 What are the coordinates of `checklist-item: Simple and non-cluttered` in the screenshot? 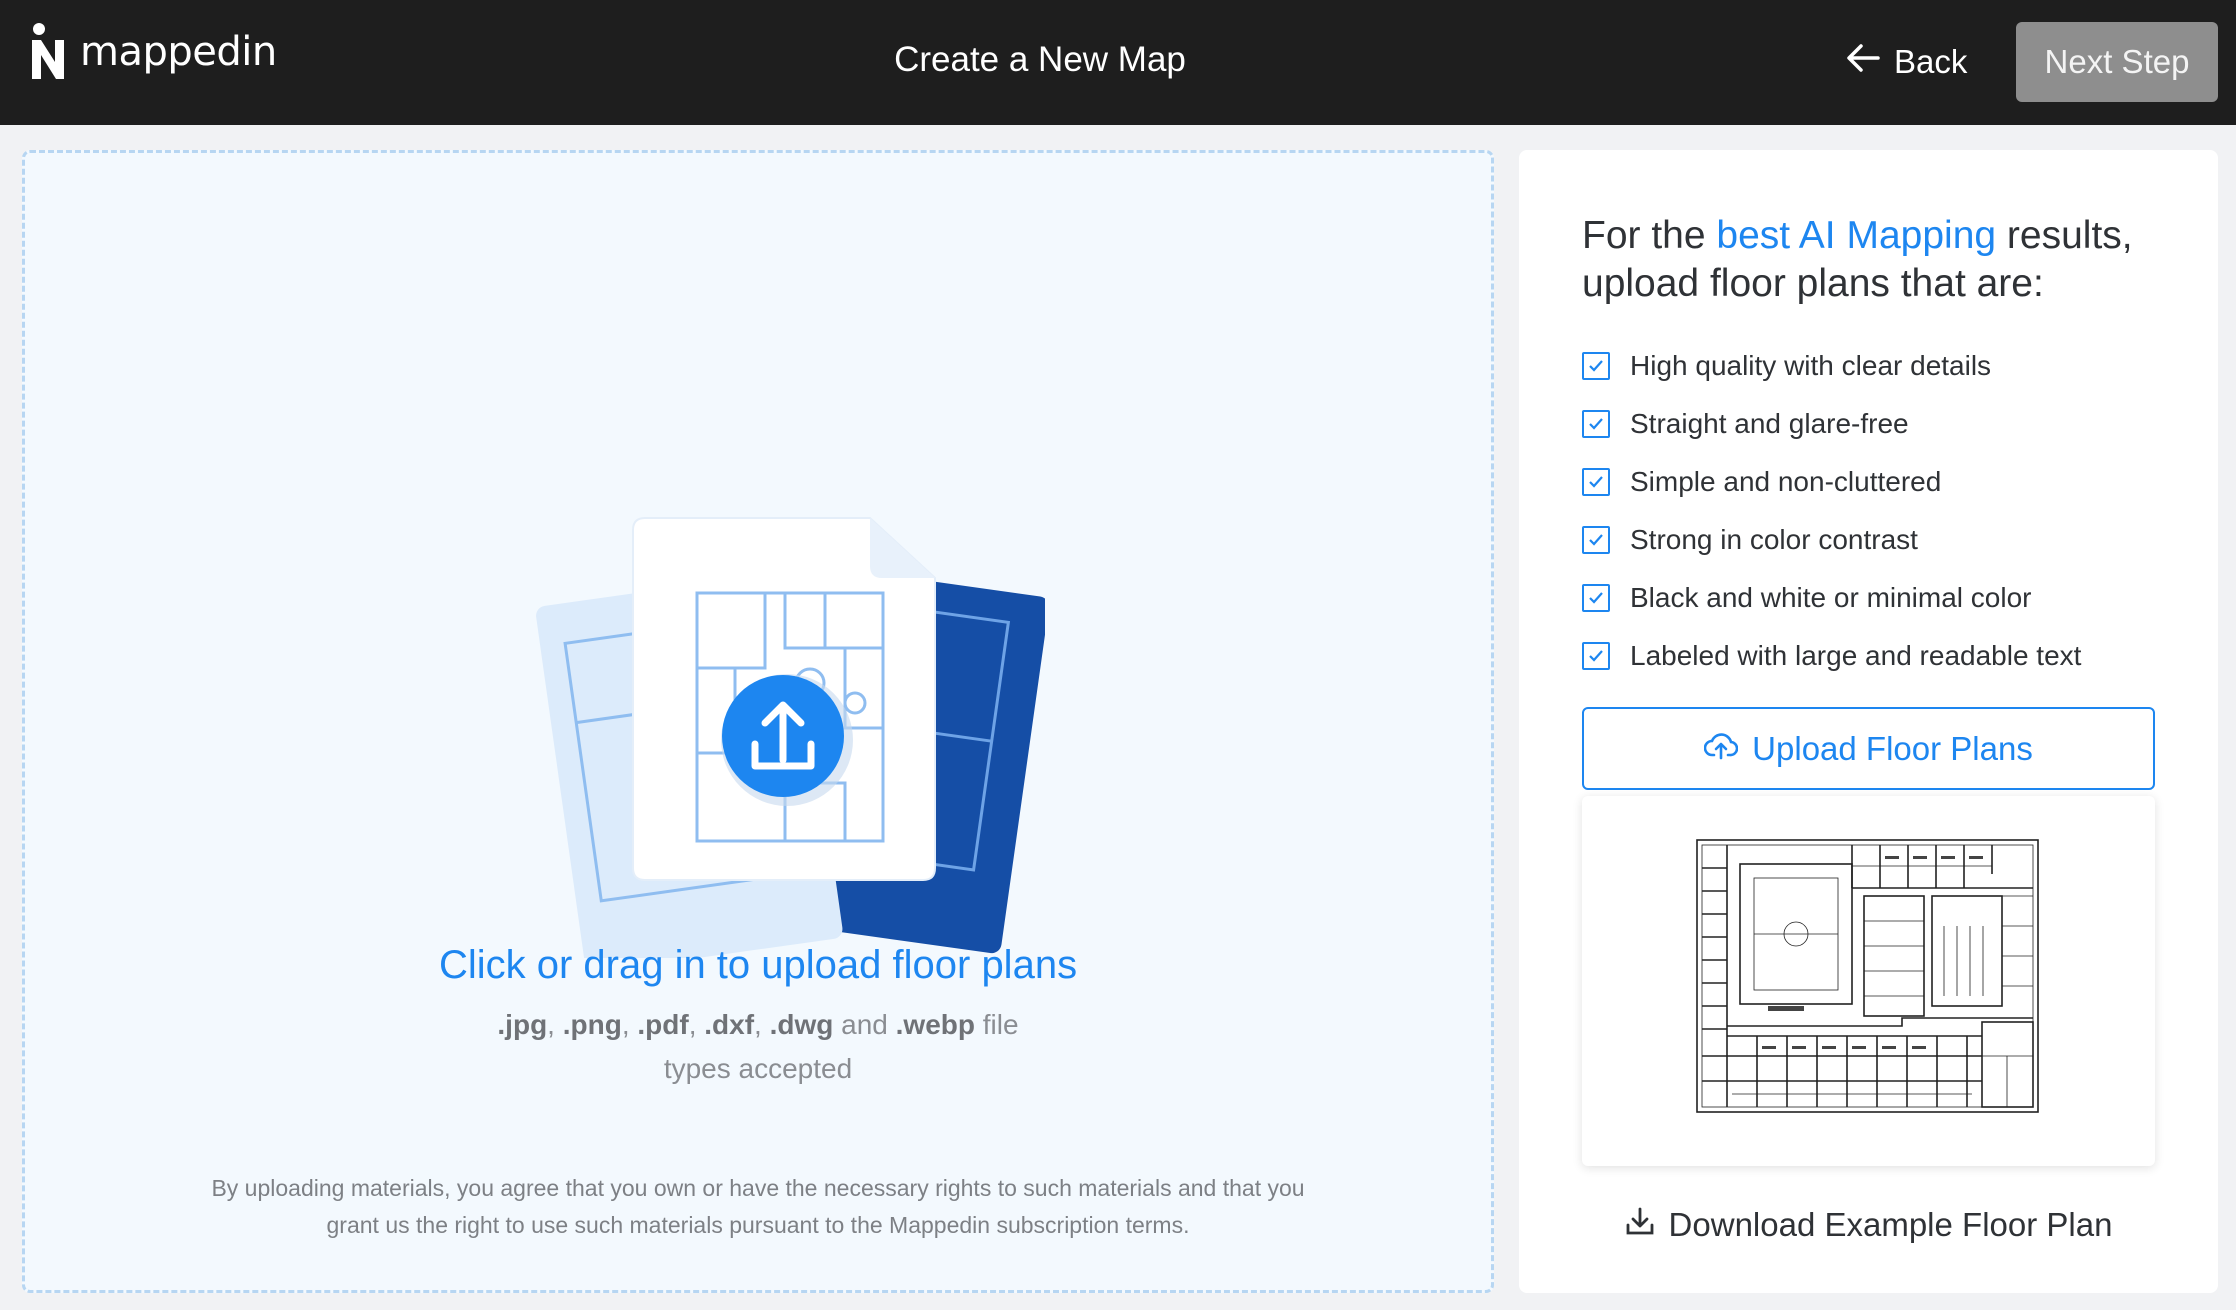 It's located at (1831, 482).